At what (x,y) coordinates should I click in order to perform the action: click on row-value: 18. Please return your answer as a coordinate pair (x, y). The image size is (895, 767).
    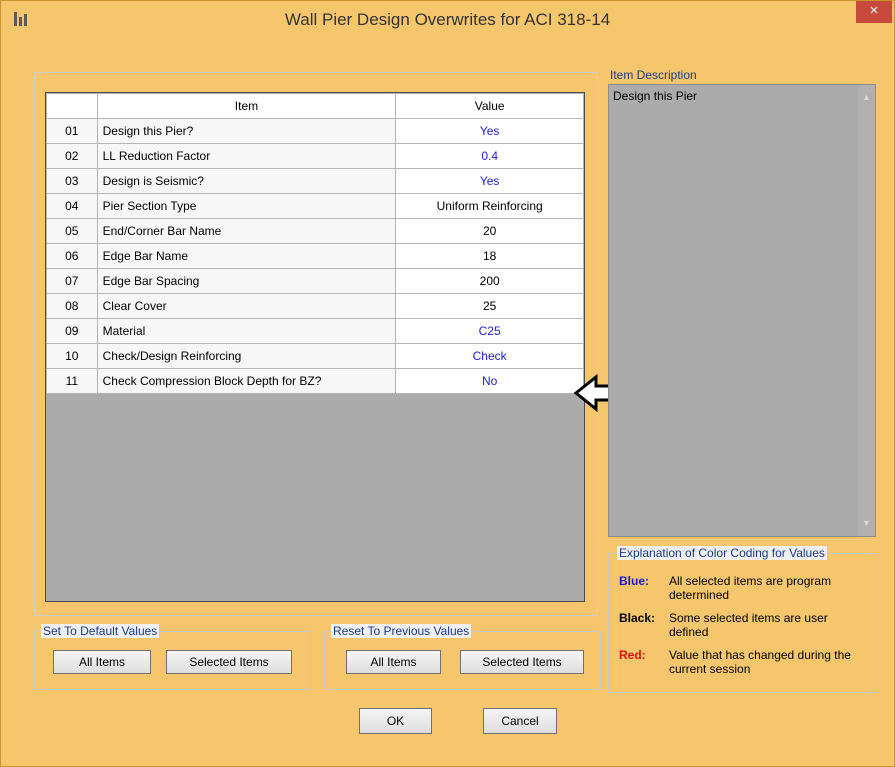
    Looking at the image, I should click on (489, 256).